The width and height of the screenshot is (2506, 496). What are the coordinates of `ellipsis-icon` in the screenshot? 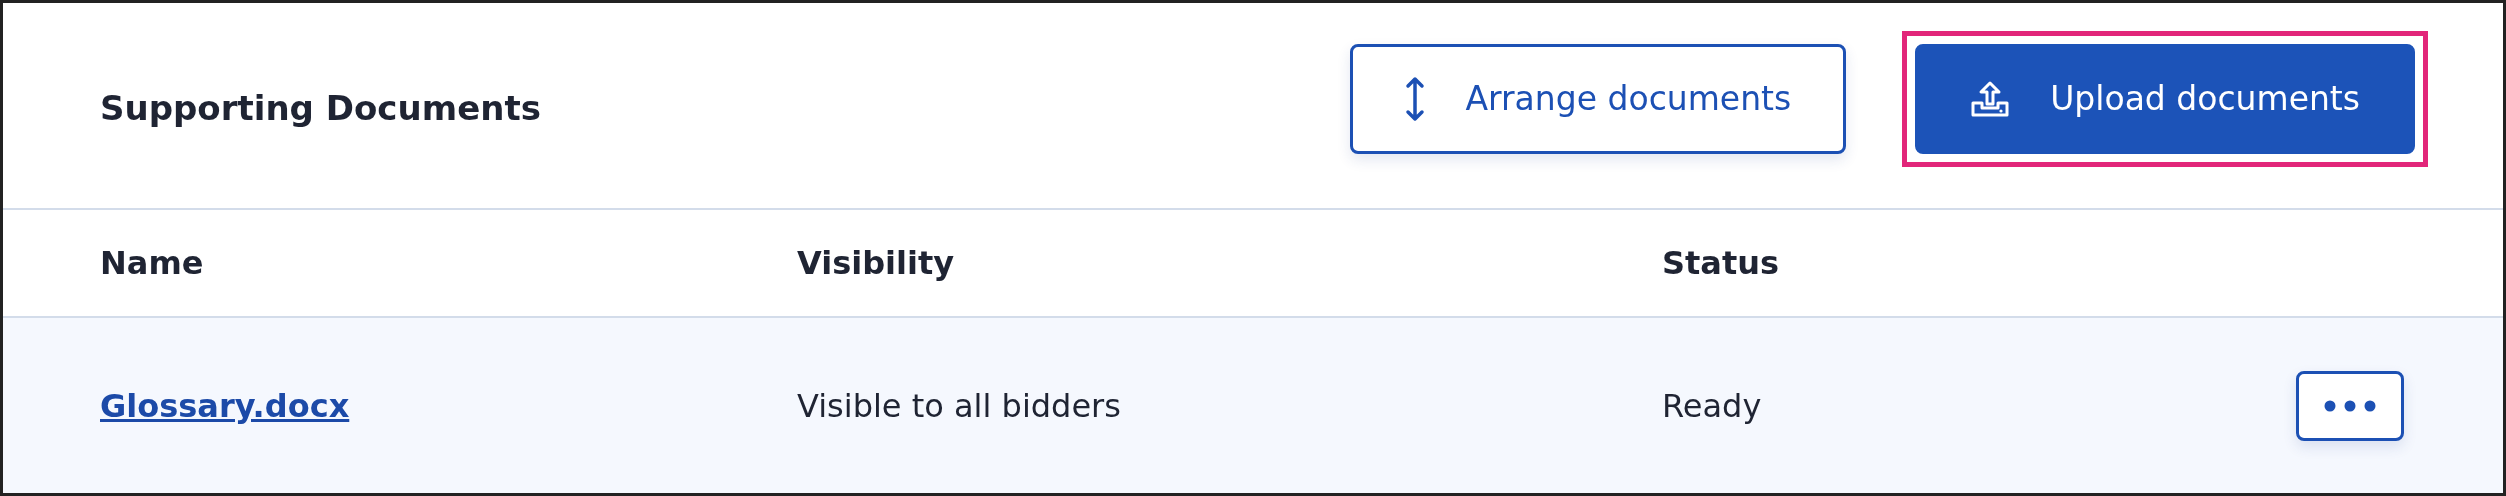 It's located at (2350, 405).